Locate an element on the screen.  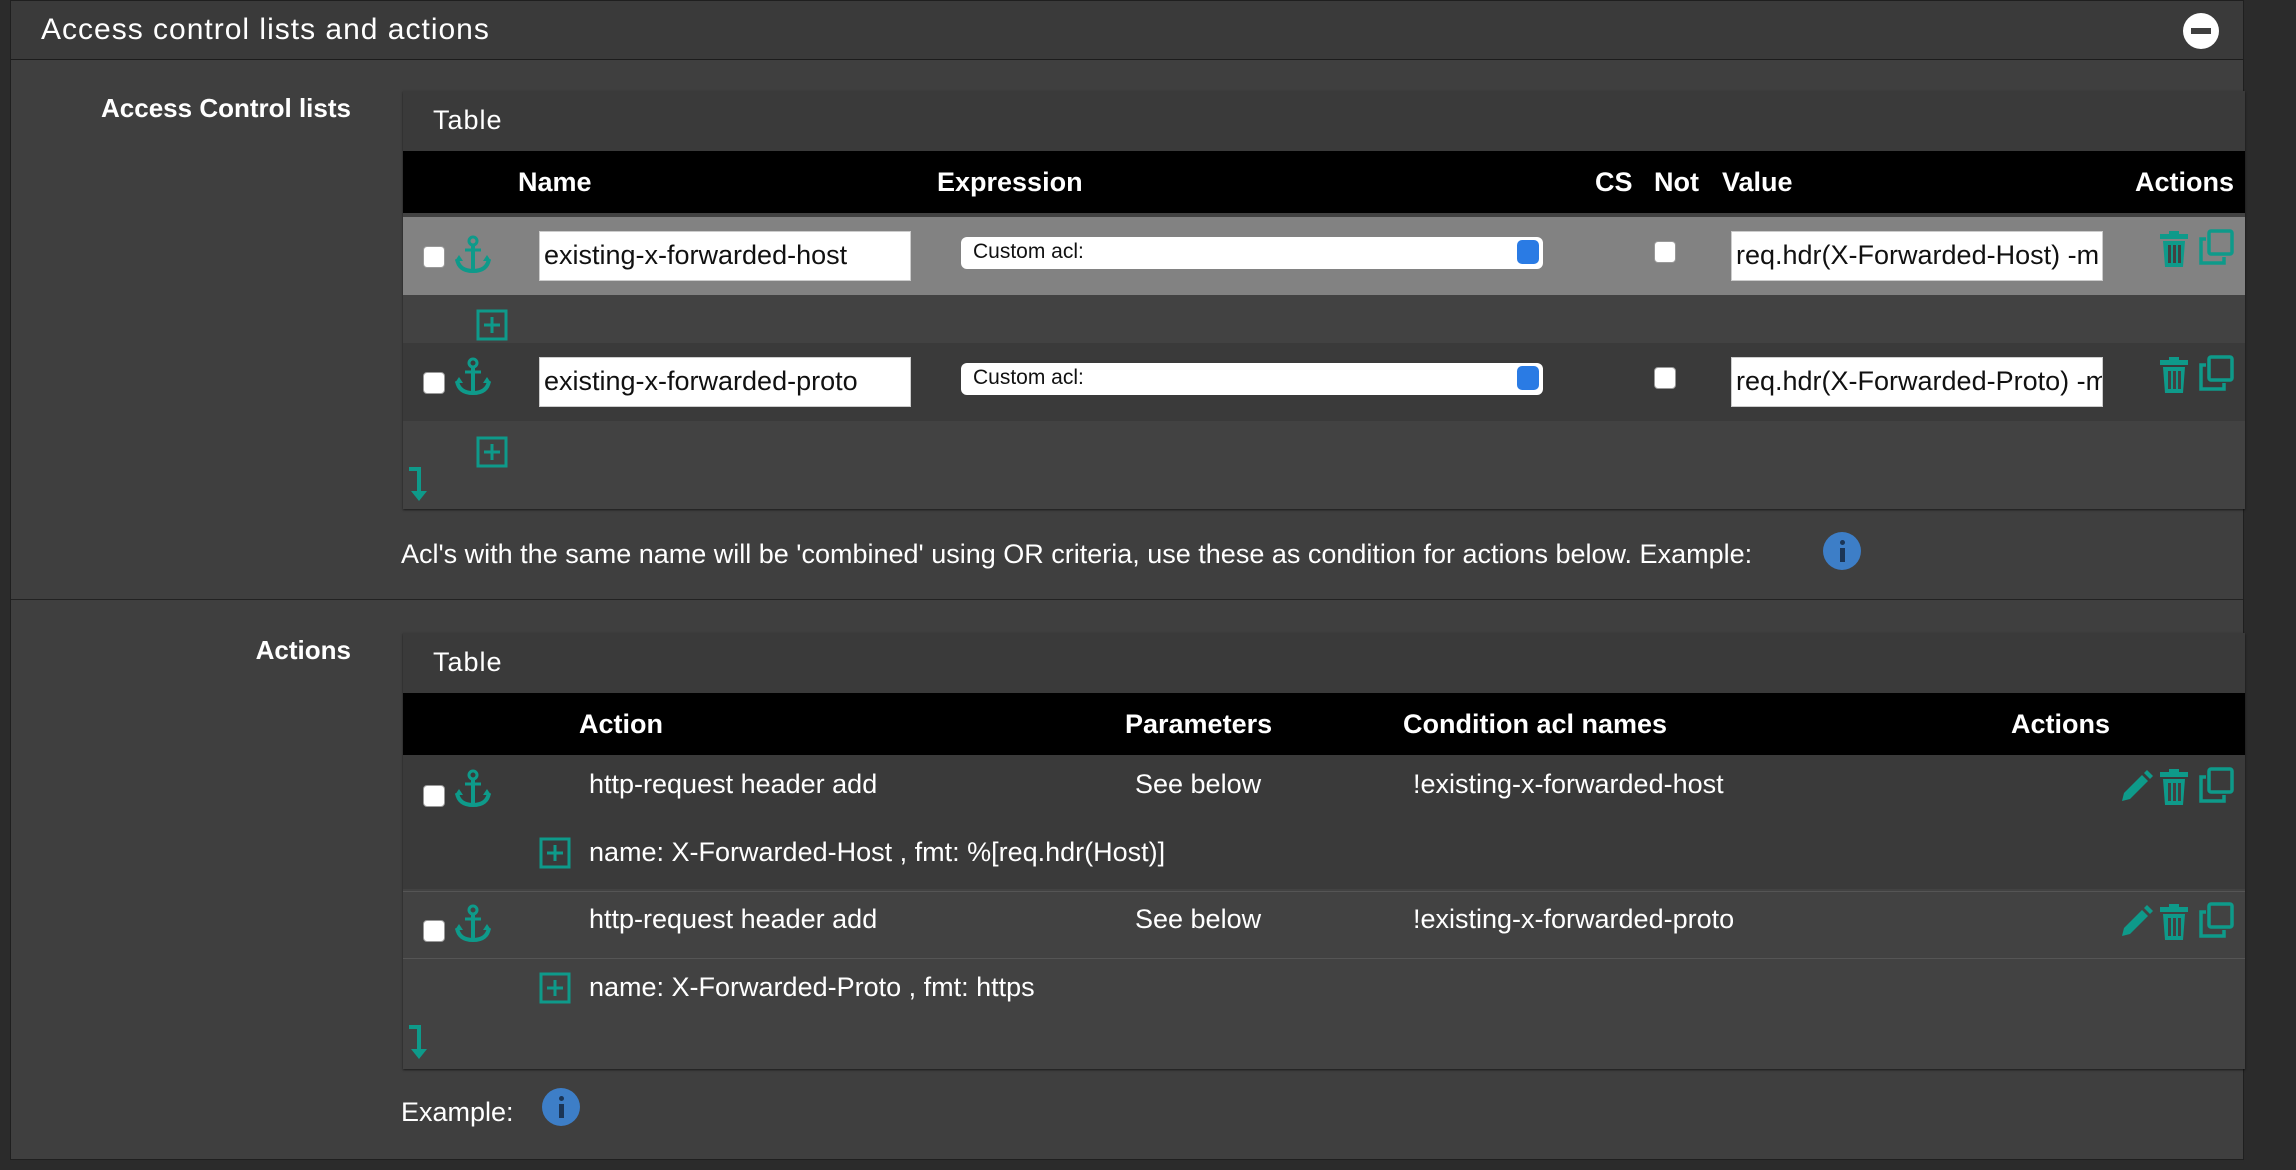
acl-value-input: req.hdr(X-Forwarded-Proto) -m is located at coordinates (1917, 382).